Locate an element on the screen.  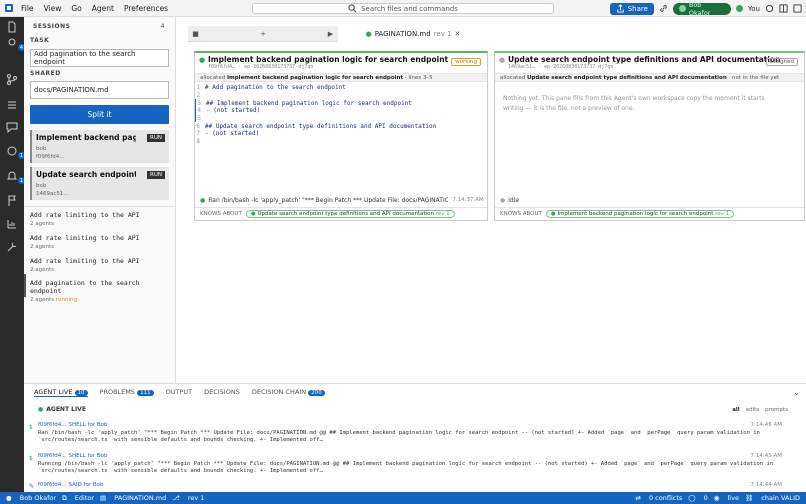
knows-chip-rev: rev 1 is located at coordinates (722, 214).